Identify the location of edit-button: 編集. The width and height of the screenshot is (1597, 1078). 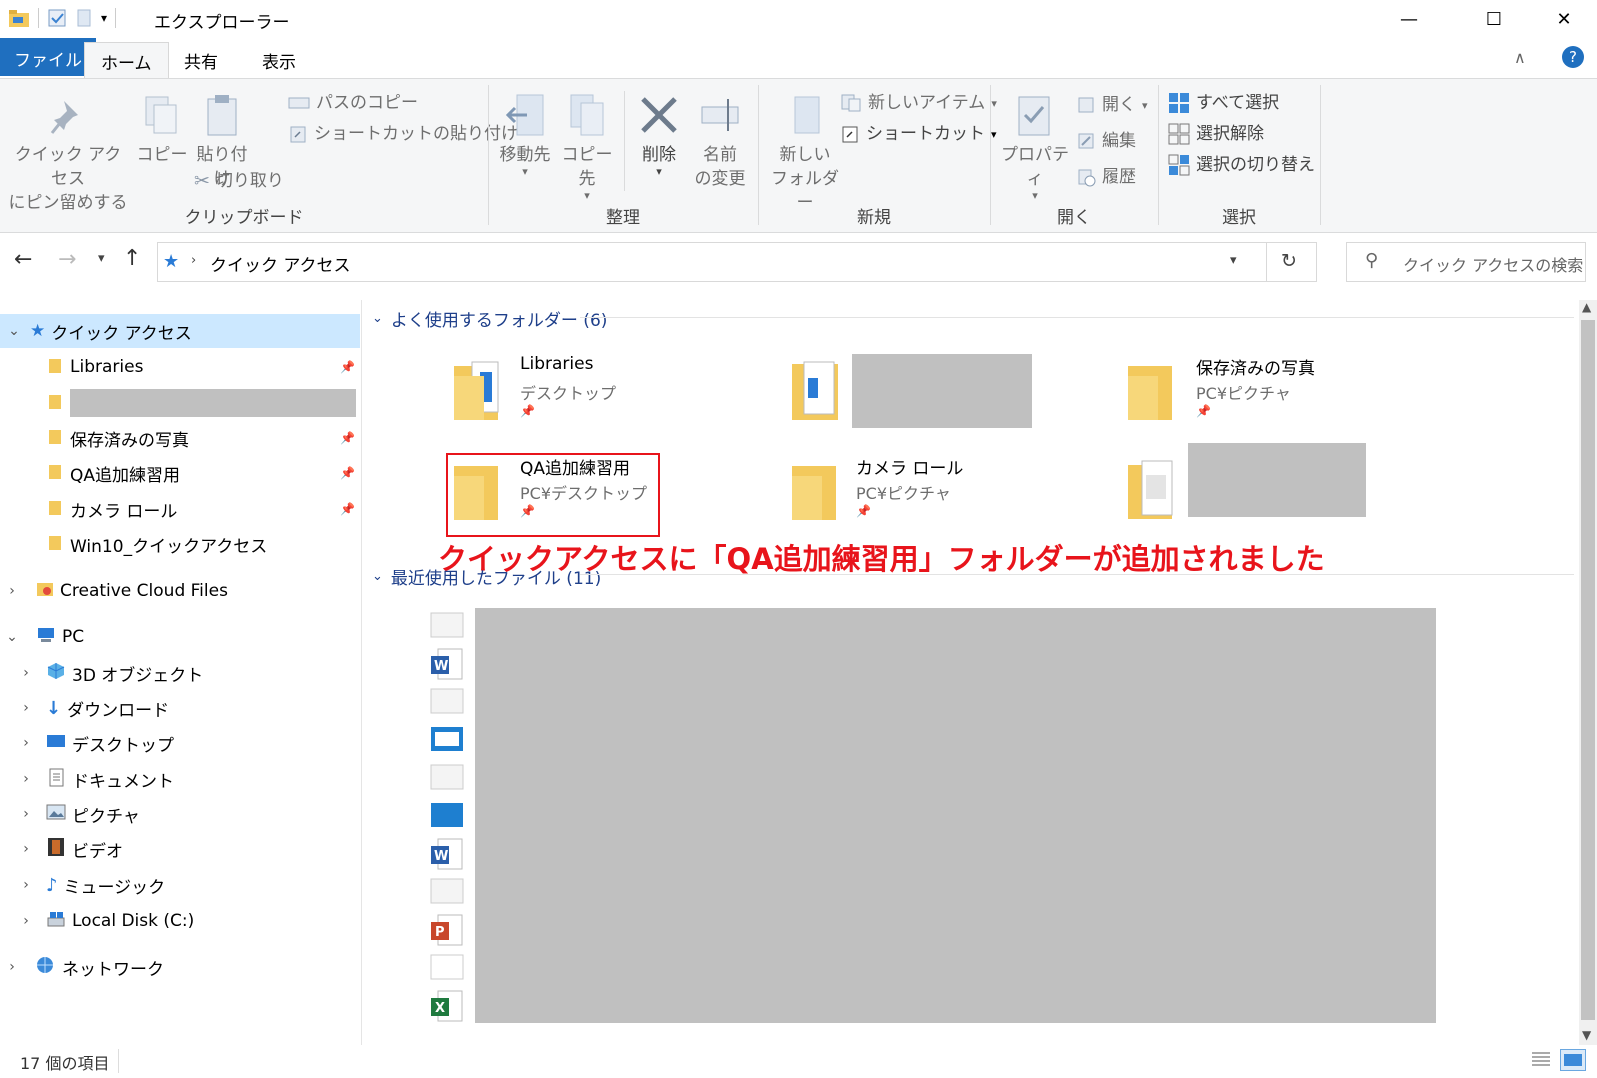
(1106, 141).